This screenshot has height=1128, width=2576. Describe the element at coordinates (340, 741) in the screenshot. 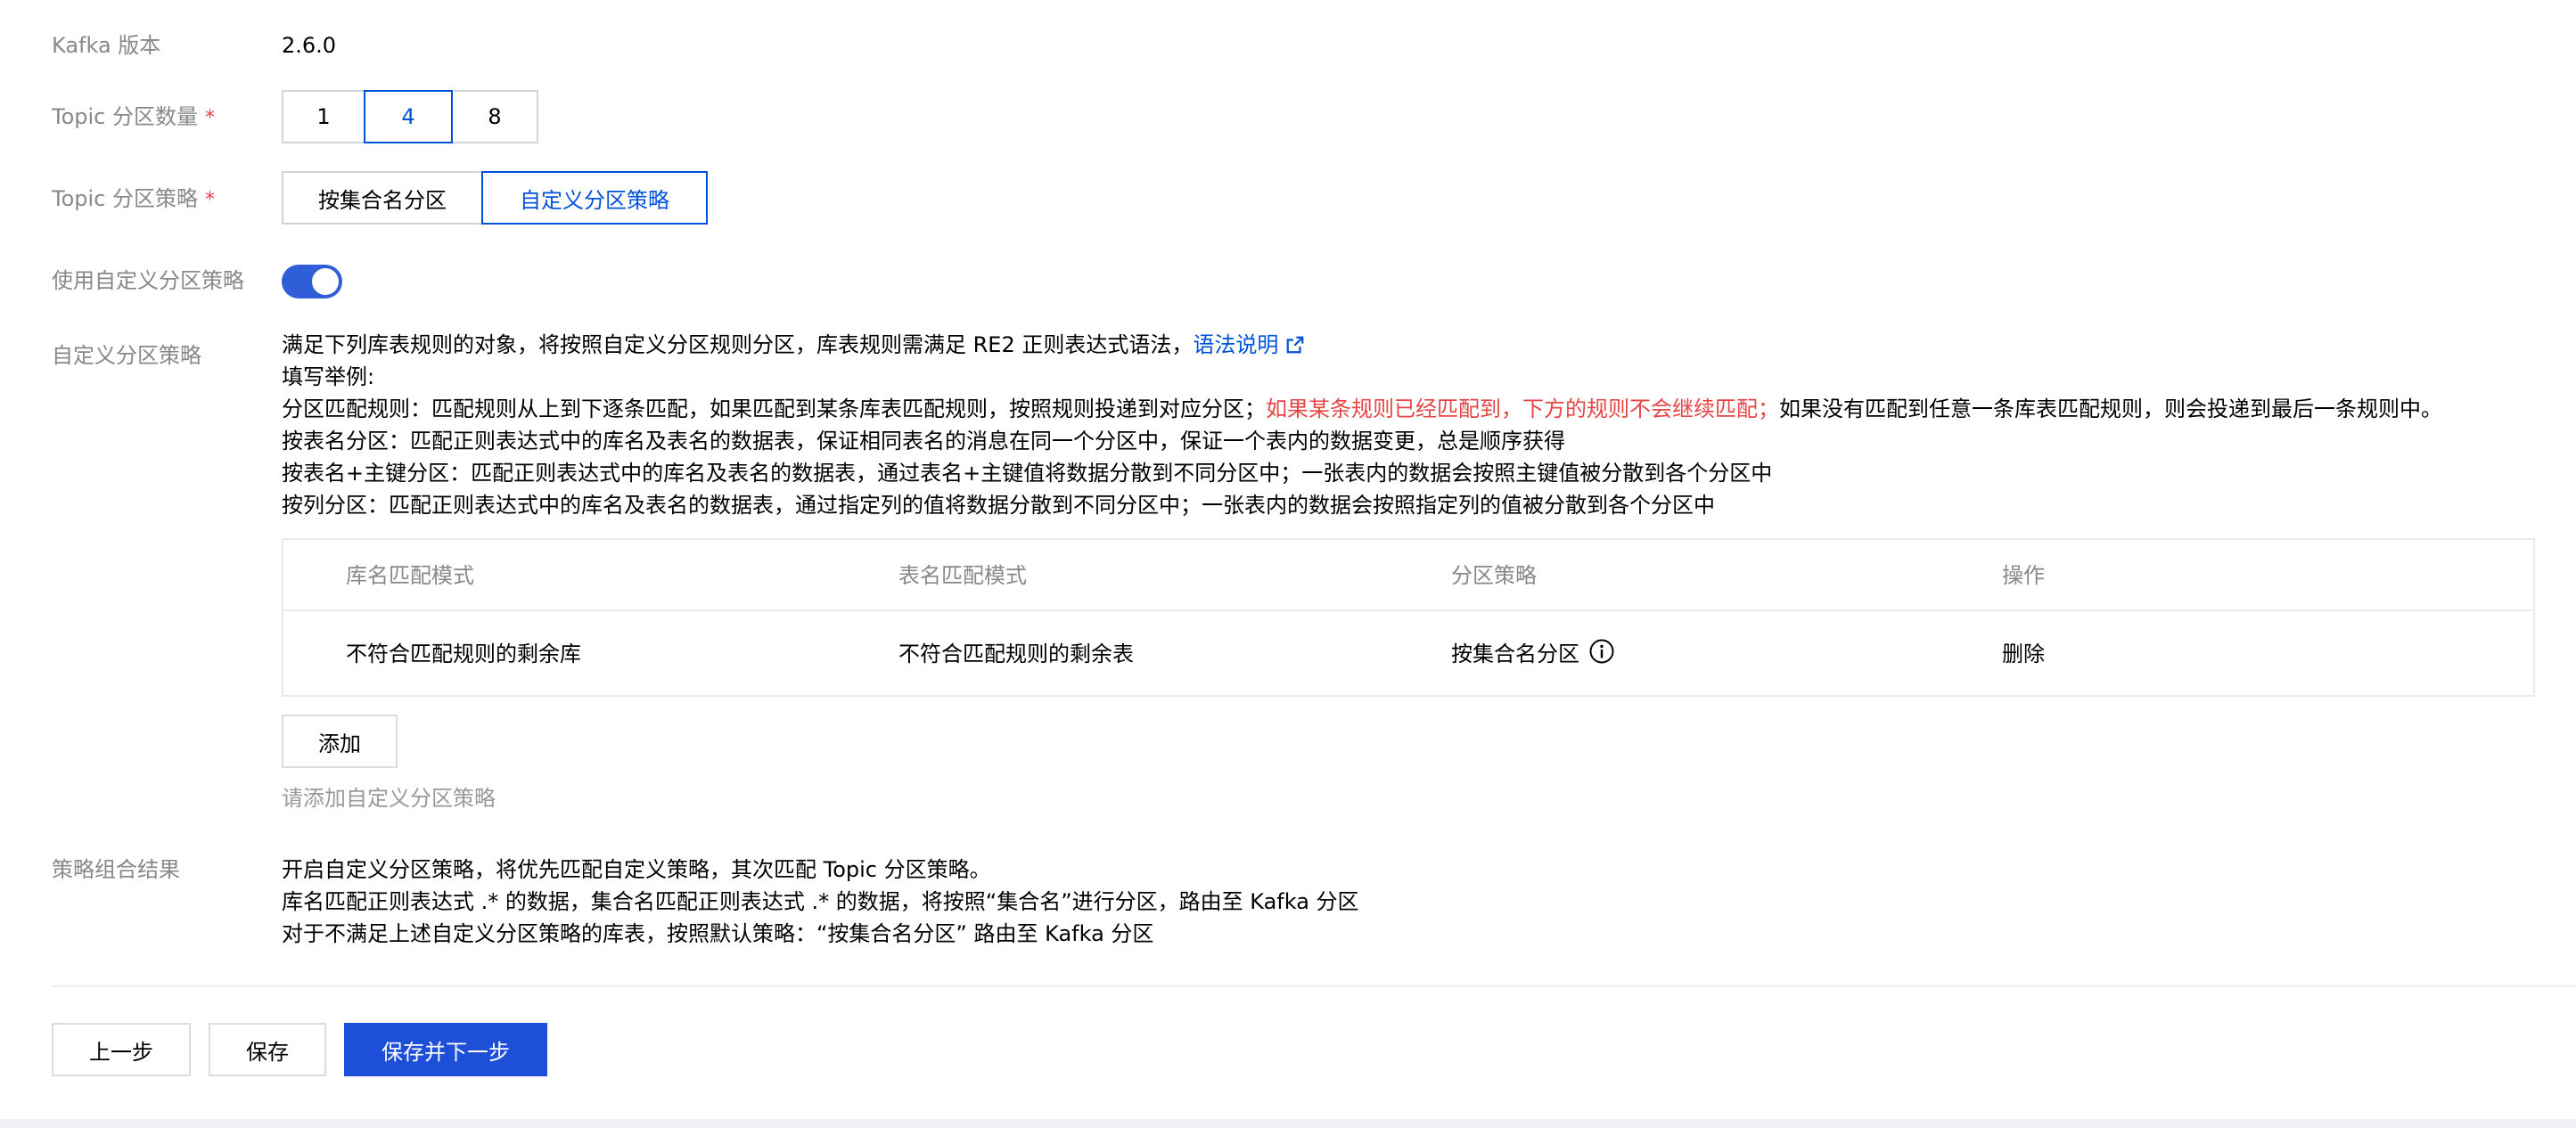

I see `add-rule-button: 添加` at that location.